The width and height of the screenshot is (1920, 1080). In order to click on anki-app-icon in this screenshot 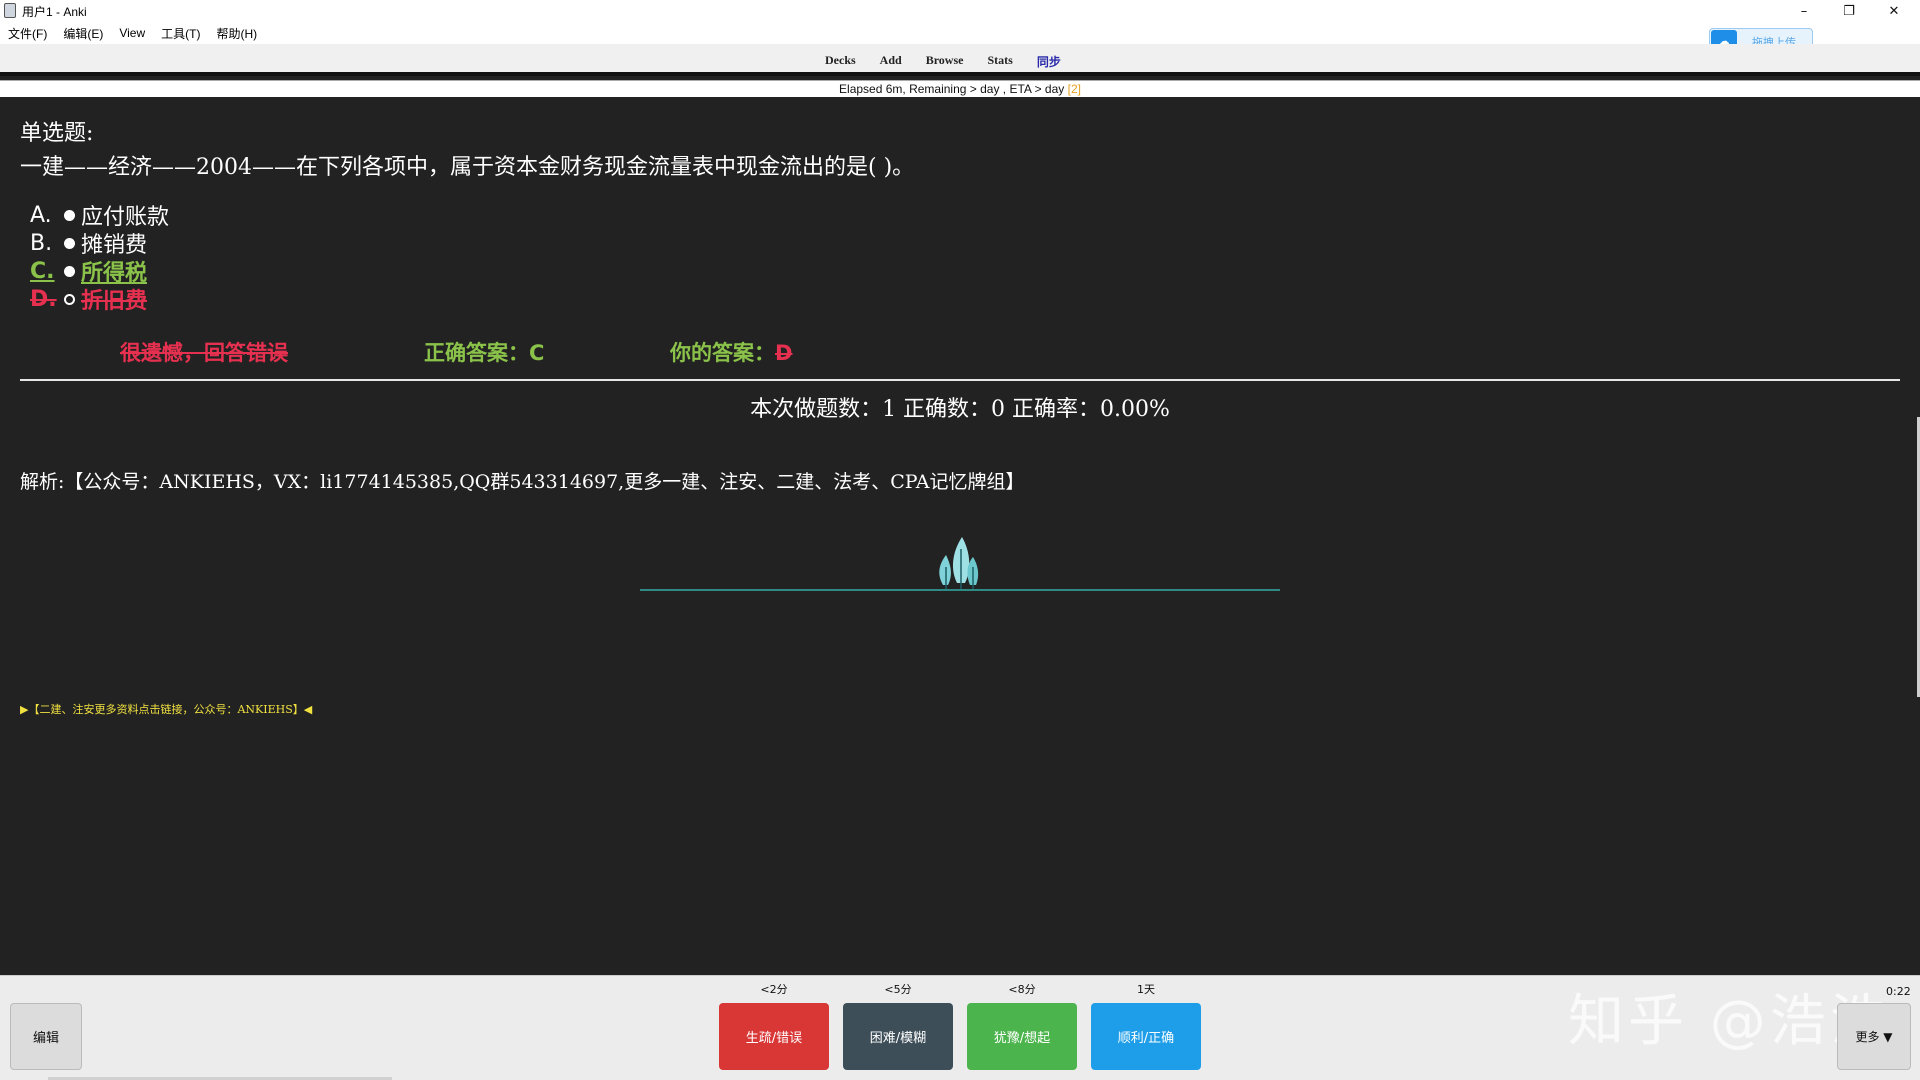, I will do `click(10, 10)`.